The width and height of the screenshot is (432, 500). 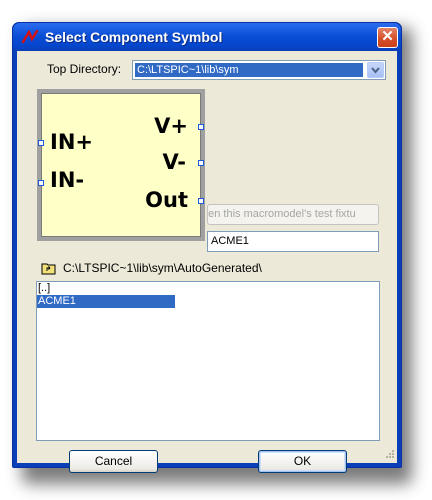 I want to click on current-path-label: C:\LTSPIC~1\lib\sym\AutoGenerated\, so click(x=162, y=268).